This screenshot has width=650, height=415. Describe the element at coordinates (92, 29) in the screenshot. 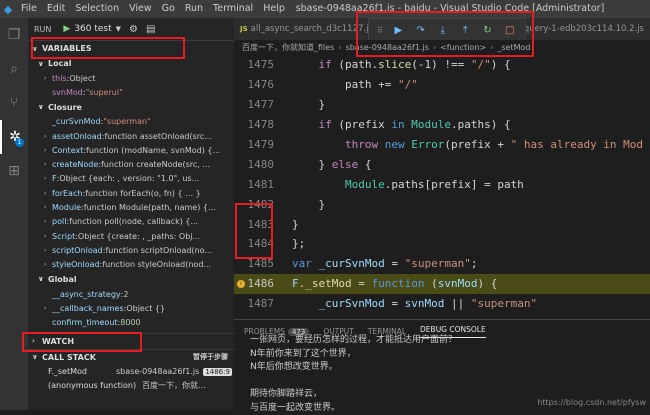

I see `launch-config-select: 360 test` at that location.